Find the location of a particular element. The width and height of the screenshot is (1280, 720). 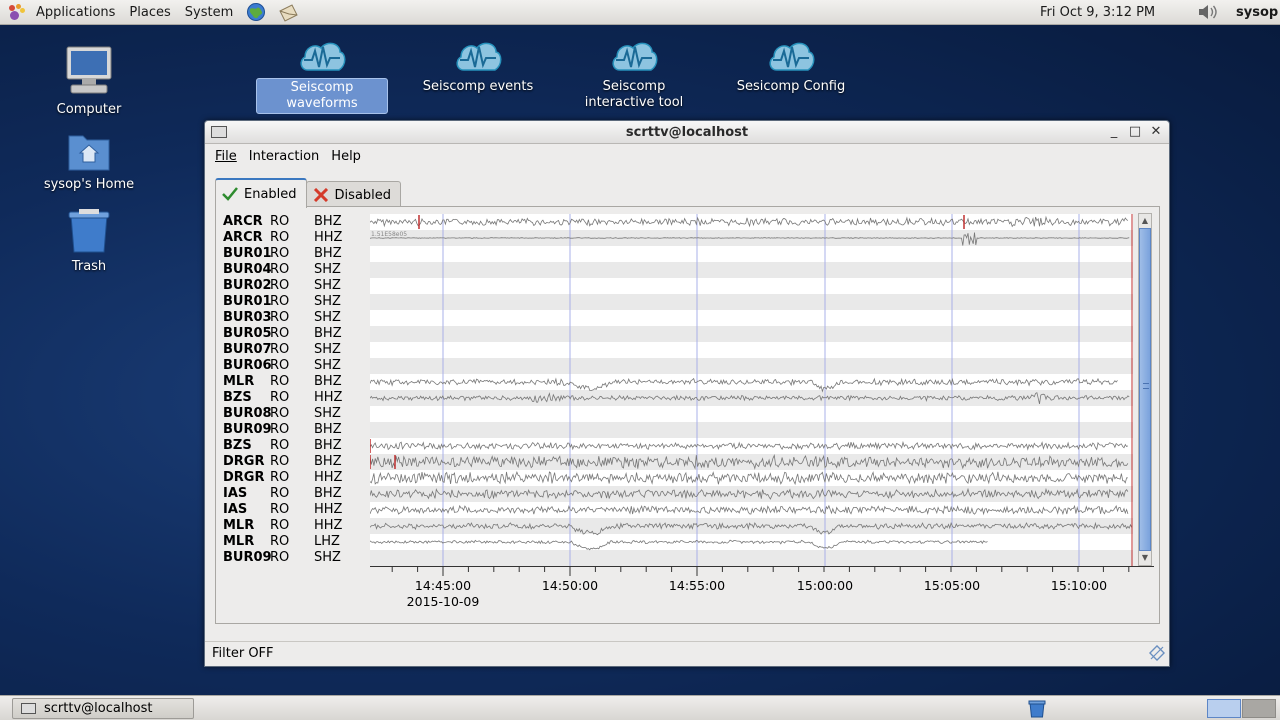

window-titlebar: scrttv@localhost _ □ ✕ is located at coordinates (687, 132).